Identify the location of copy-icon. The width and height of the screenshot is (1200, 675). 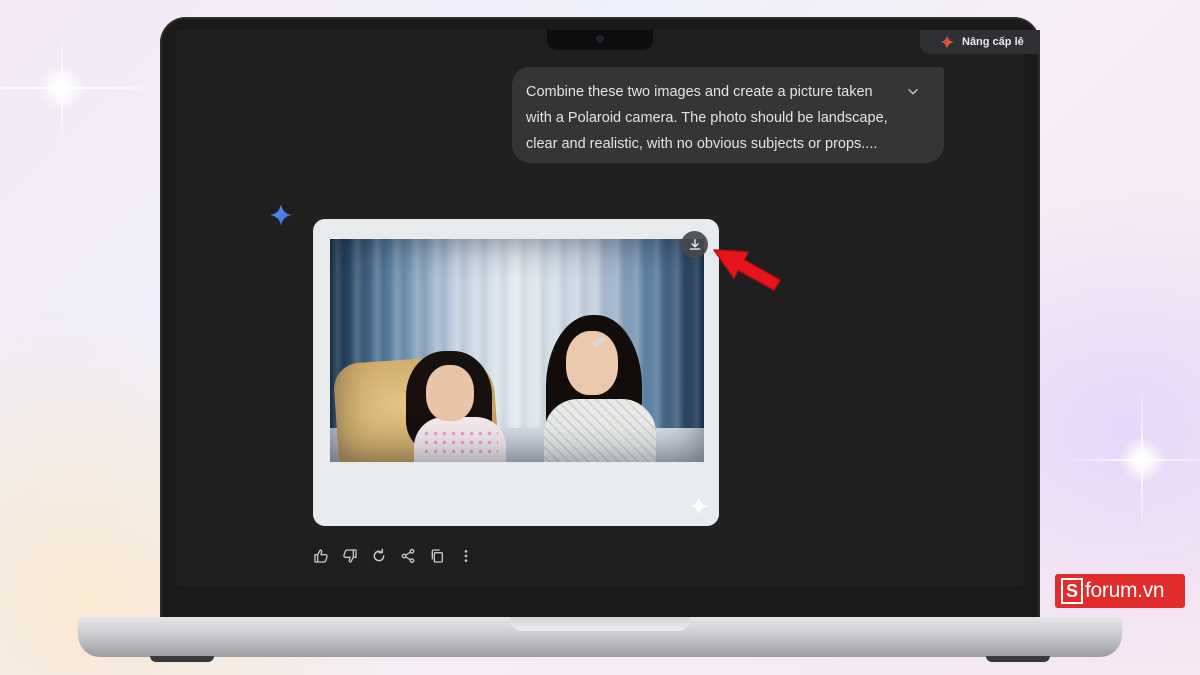
(437, 556).